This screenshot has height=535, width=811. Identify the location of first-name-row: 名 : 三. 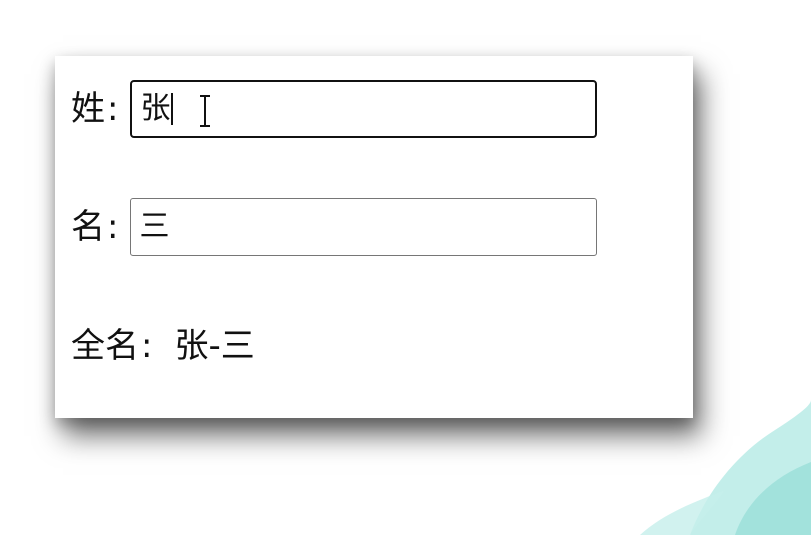
(334, 227).